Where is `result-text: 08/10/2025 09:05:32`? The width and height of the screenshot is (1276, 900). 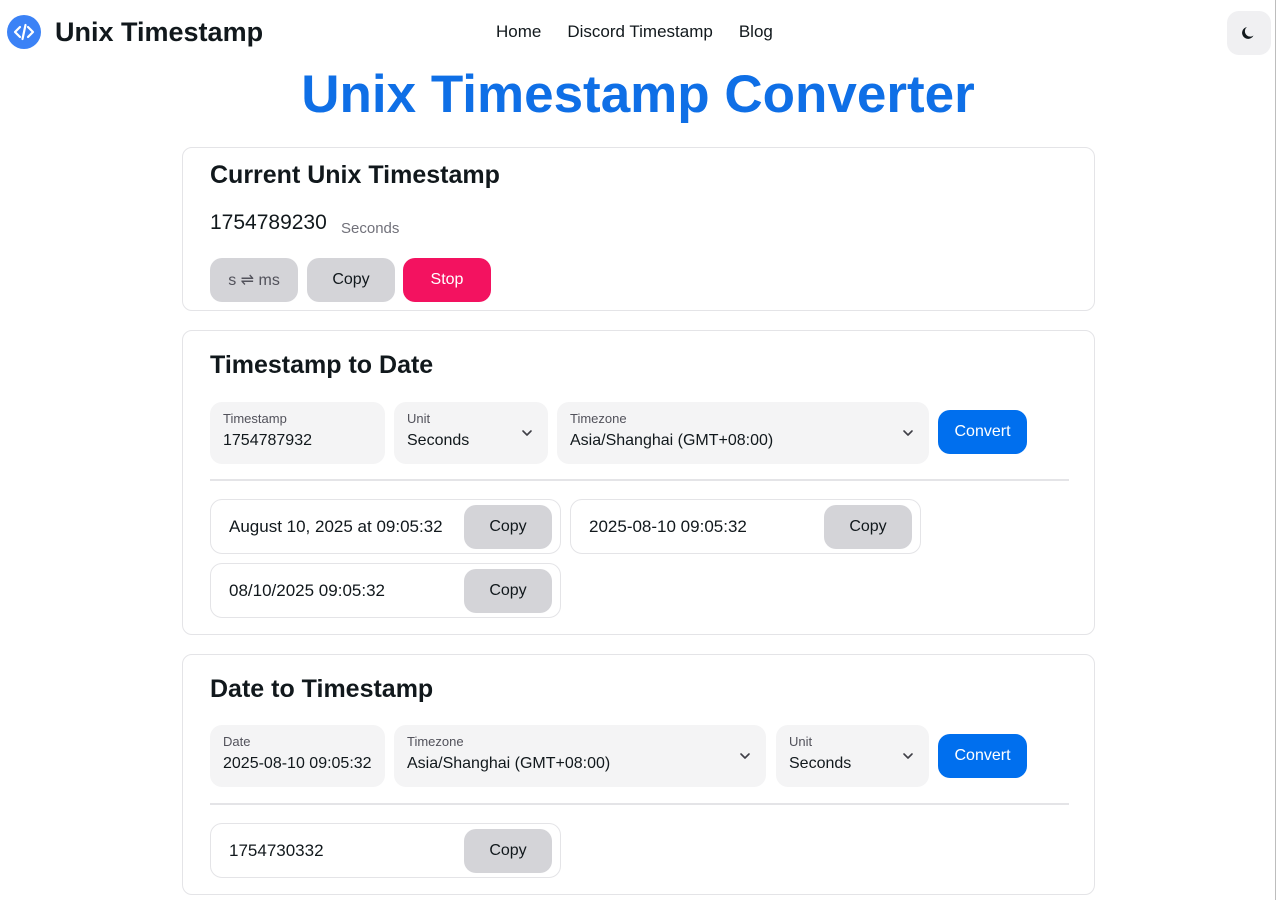 result-text: 08/10/2025 09:05:32 is located at coordinates (307, 590).